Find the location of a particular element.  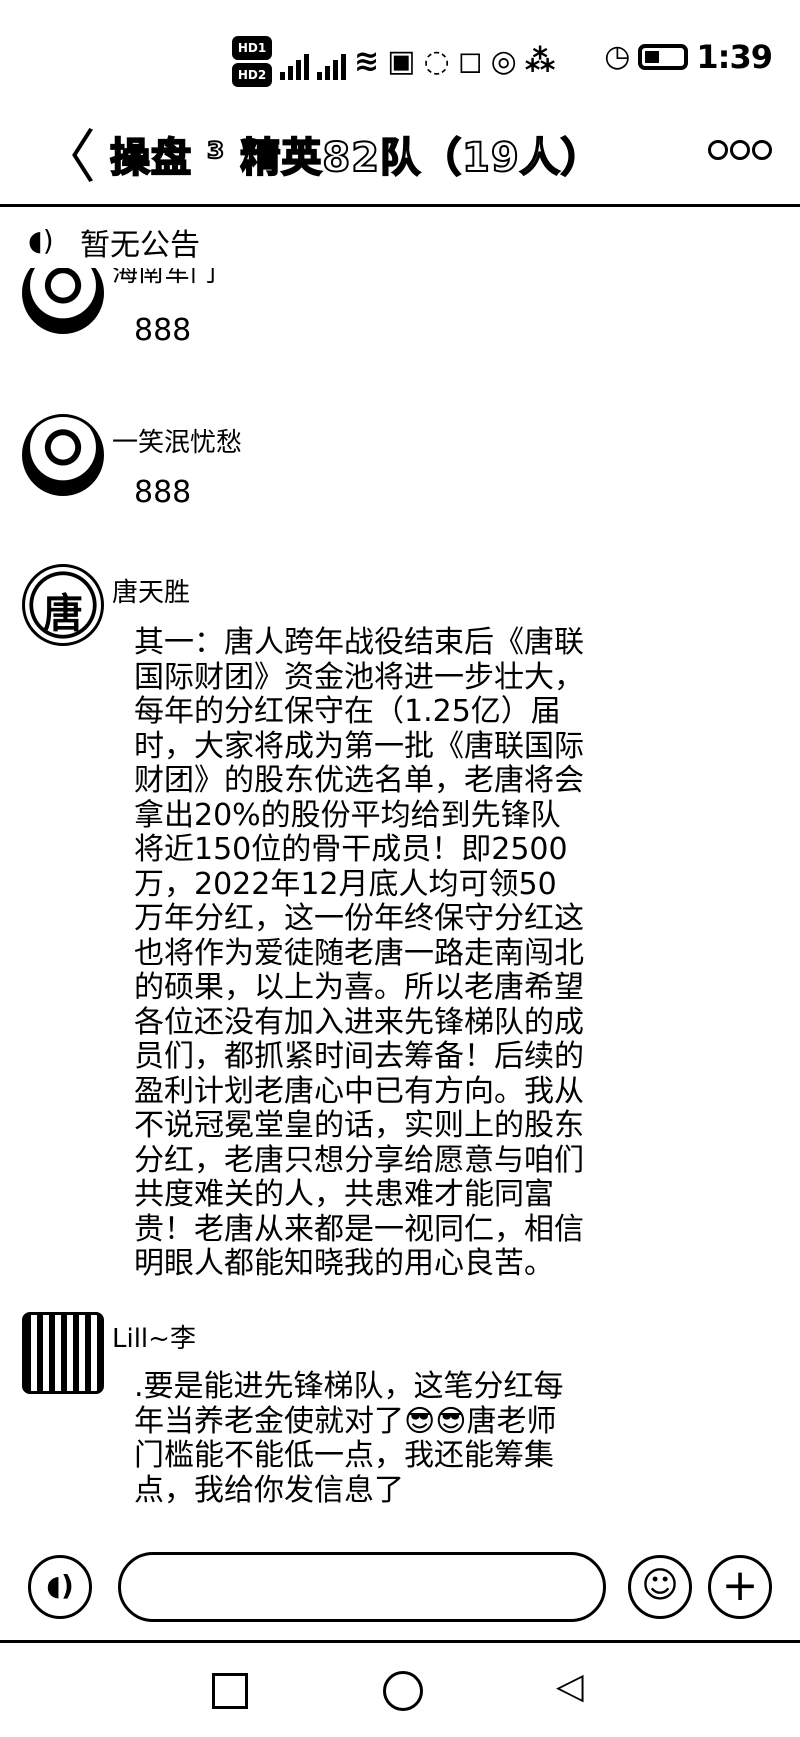

status-left: HD1 HD2 ≋ ▣ ◌ ◻ ◎ ⁂ is located at coordinates (393, 61).